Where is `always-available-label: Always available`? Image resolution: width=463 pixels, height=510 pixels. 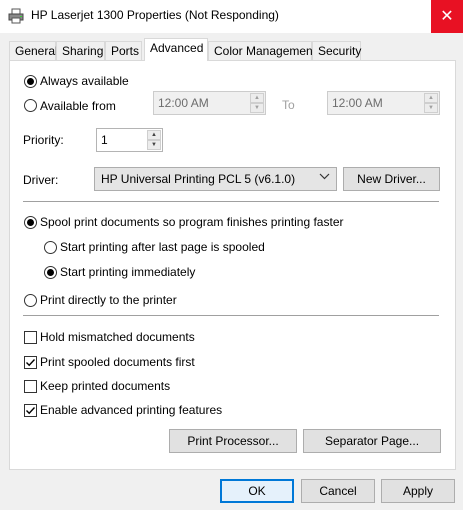 always-available-label: Always available is located at coordinates (84, 81).